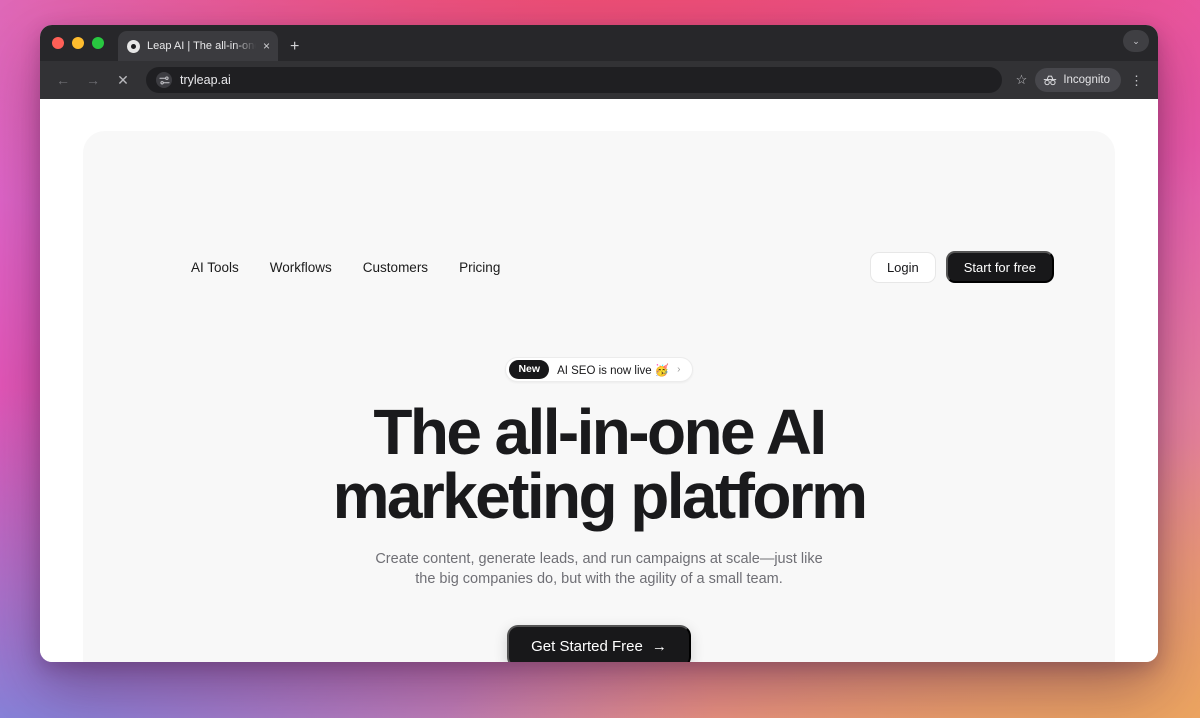 The width and height of the screenshot is (1200, 718). I want to click on browser-toolbar: ← → ✕ tryleap.ai ☆ Incognito ⋮, so click(599, 80).